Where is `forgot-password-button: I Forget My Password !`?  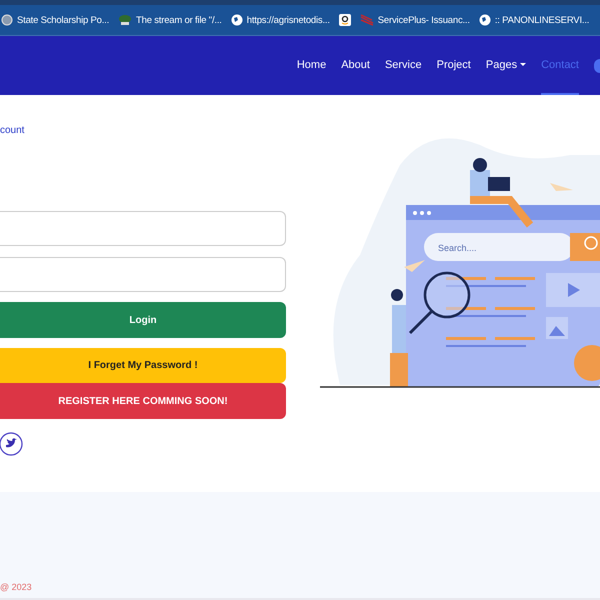 forgot-password-button: I Forget My Password ! is located at coordinates (143, 365).